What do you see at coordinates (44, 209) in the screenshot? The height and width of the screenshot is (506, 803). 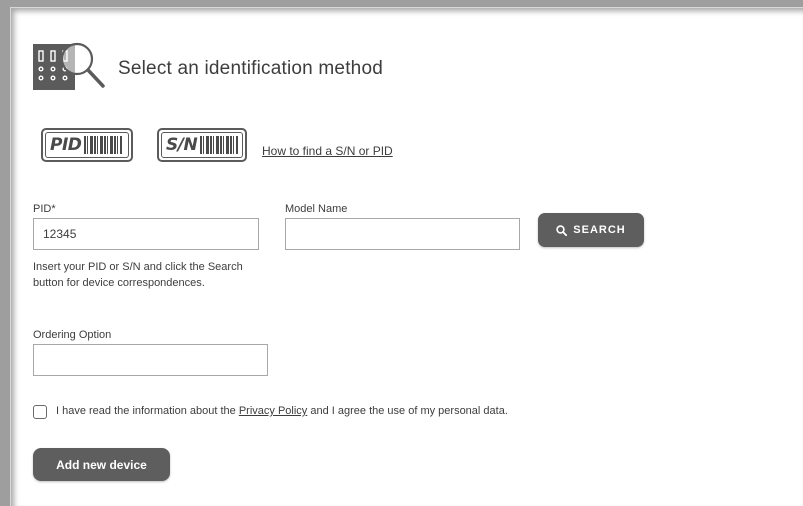 I see `pid-label: PID*` at bounding box center [44, 209].